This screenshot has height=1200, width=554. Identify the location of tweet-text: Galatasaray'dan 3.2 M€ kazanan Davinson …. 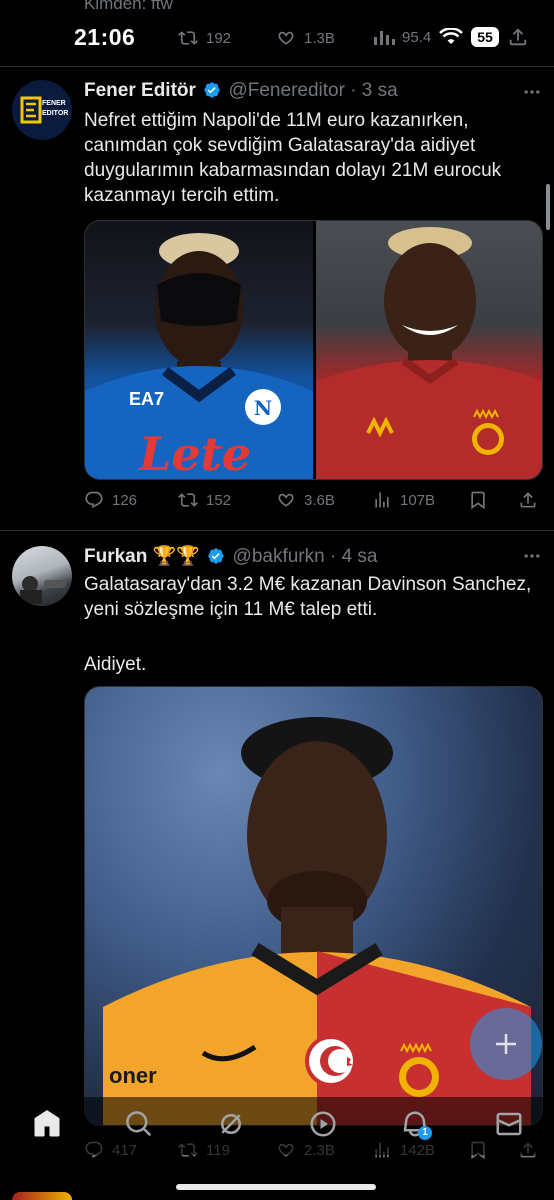
(308, 597).